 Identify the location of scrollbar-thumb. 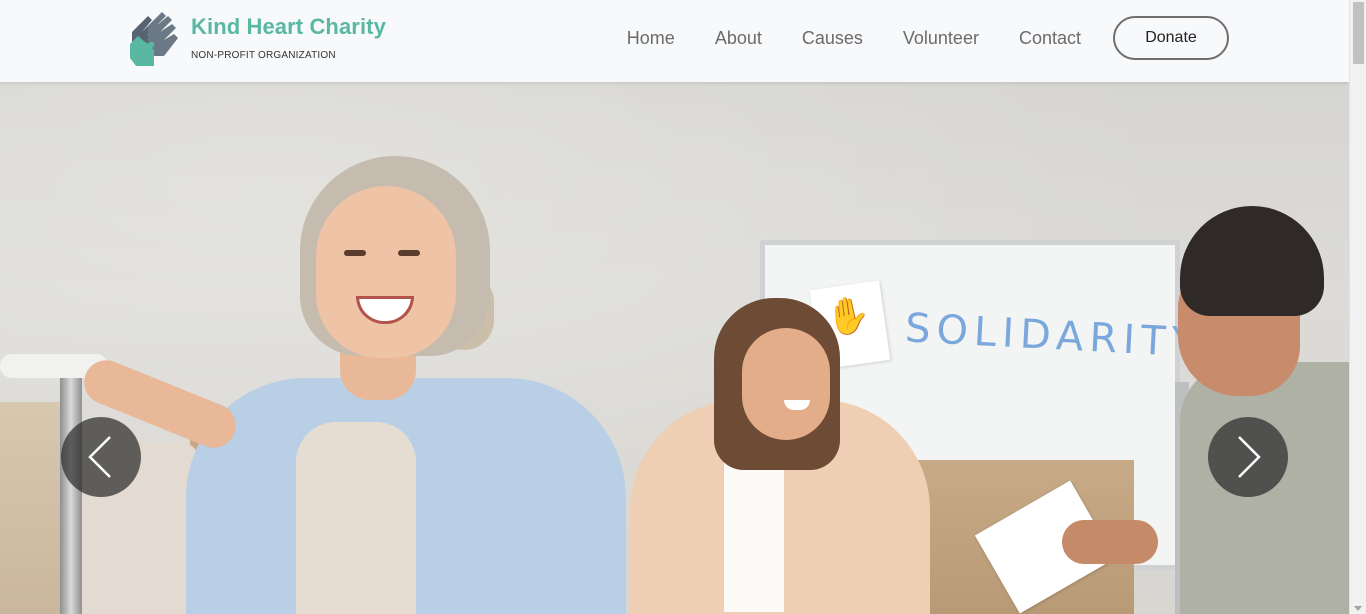
(1358, 33).